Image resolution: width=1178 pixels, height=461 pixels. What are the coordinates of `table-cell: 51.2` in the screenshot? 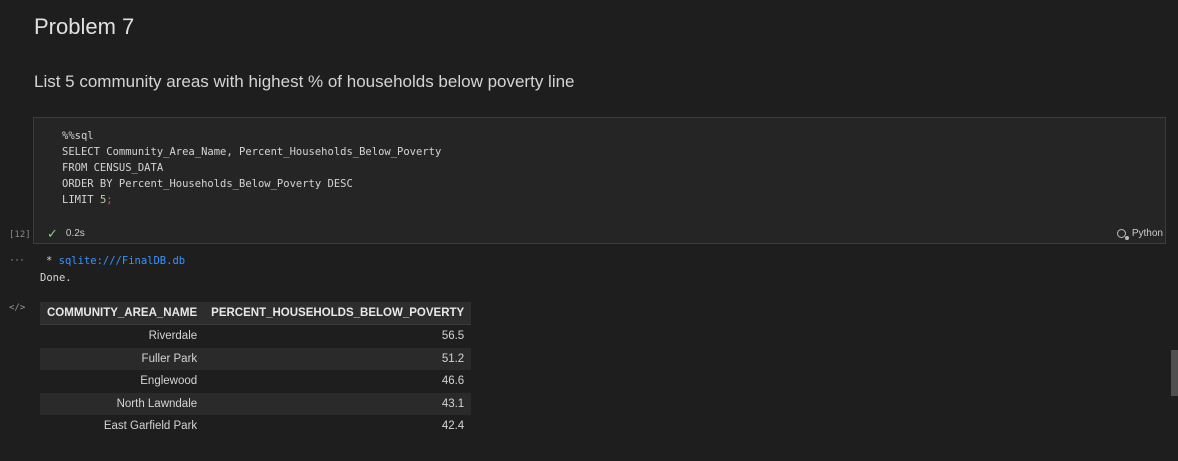 It's located at (338, 358).